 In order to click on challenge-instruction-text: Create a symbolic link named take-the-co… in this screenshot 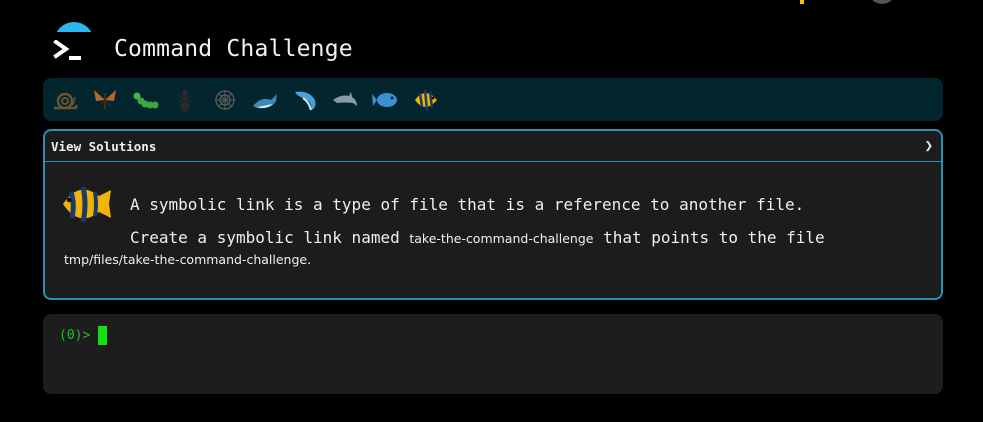, I will do `click(477, 237)`.